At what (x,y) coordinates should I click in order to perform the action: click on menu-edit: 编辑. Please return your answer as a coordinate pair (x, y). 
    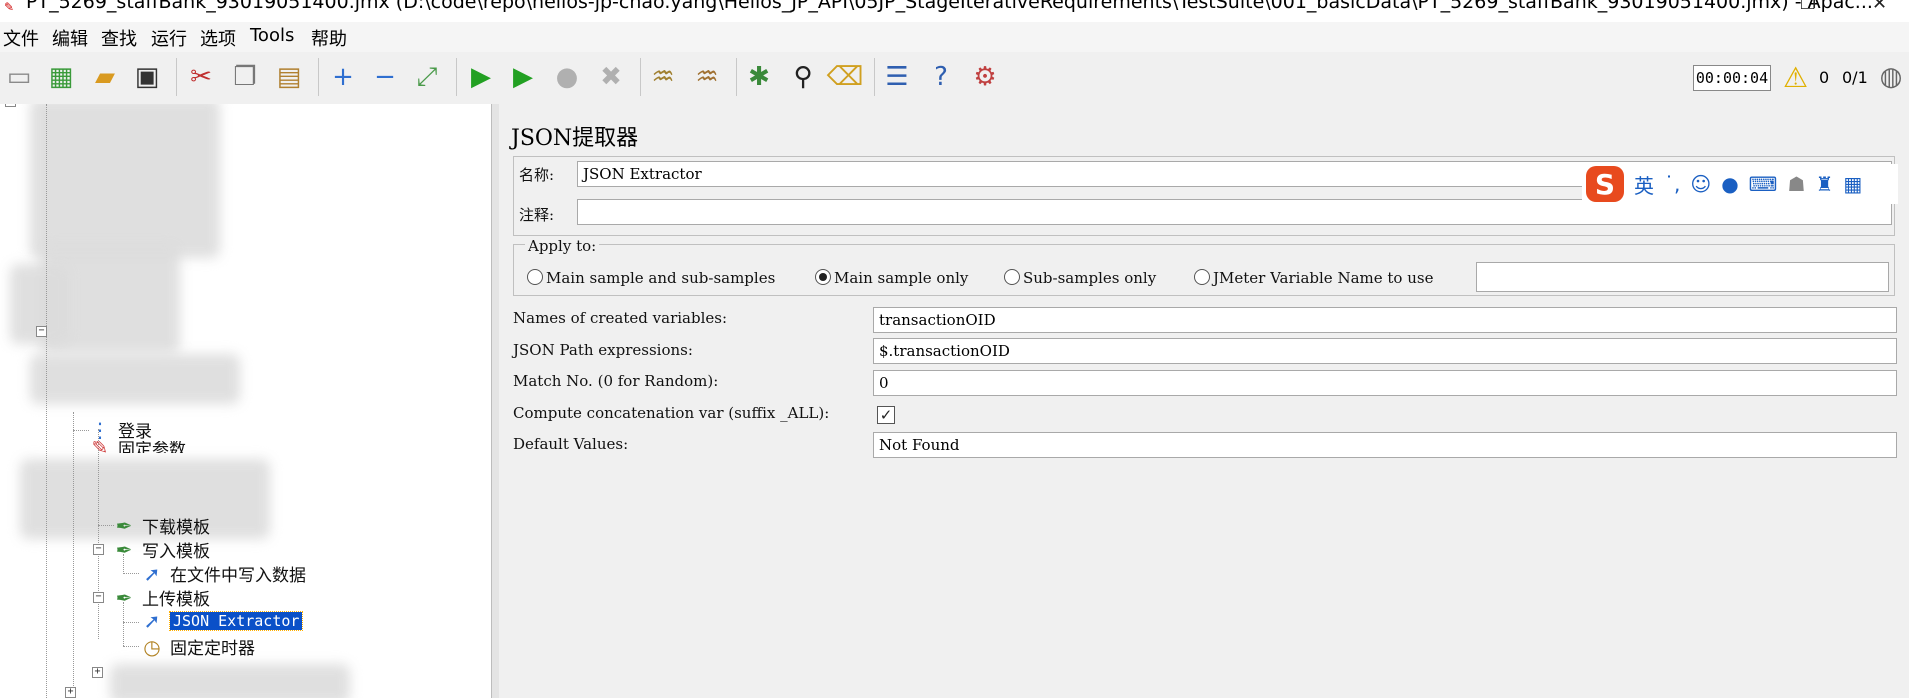
    Looking at the image, I should click on (70, 38).